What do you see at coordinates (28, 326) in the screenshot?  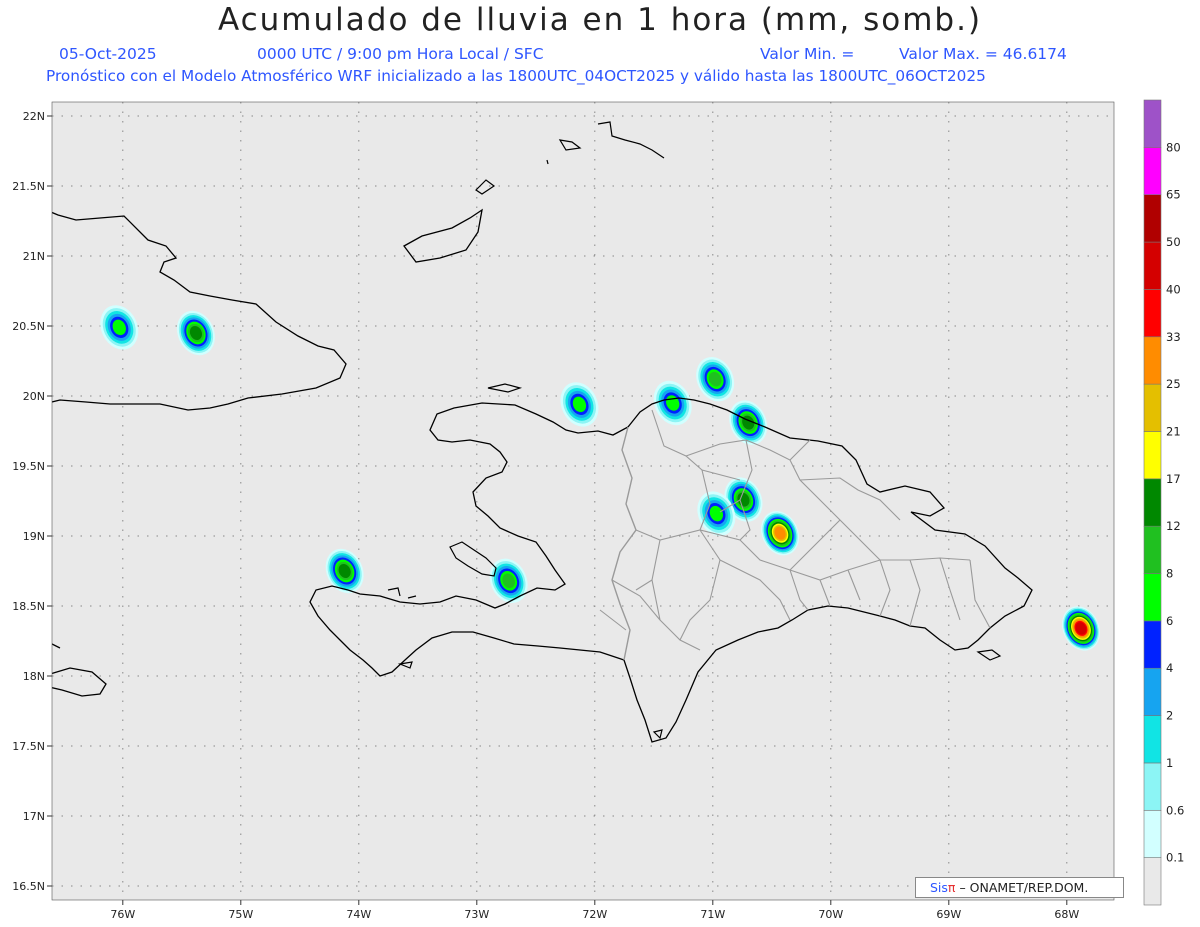 I see `lat-tick-label: 20.5N` at bounding box center [28, 326].